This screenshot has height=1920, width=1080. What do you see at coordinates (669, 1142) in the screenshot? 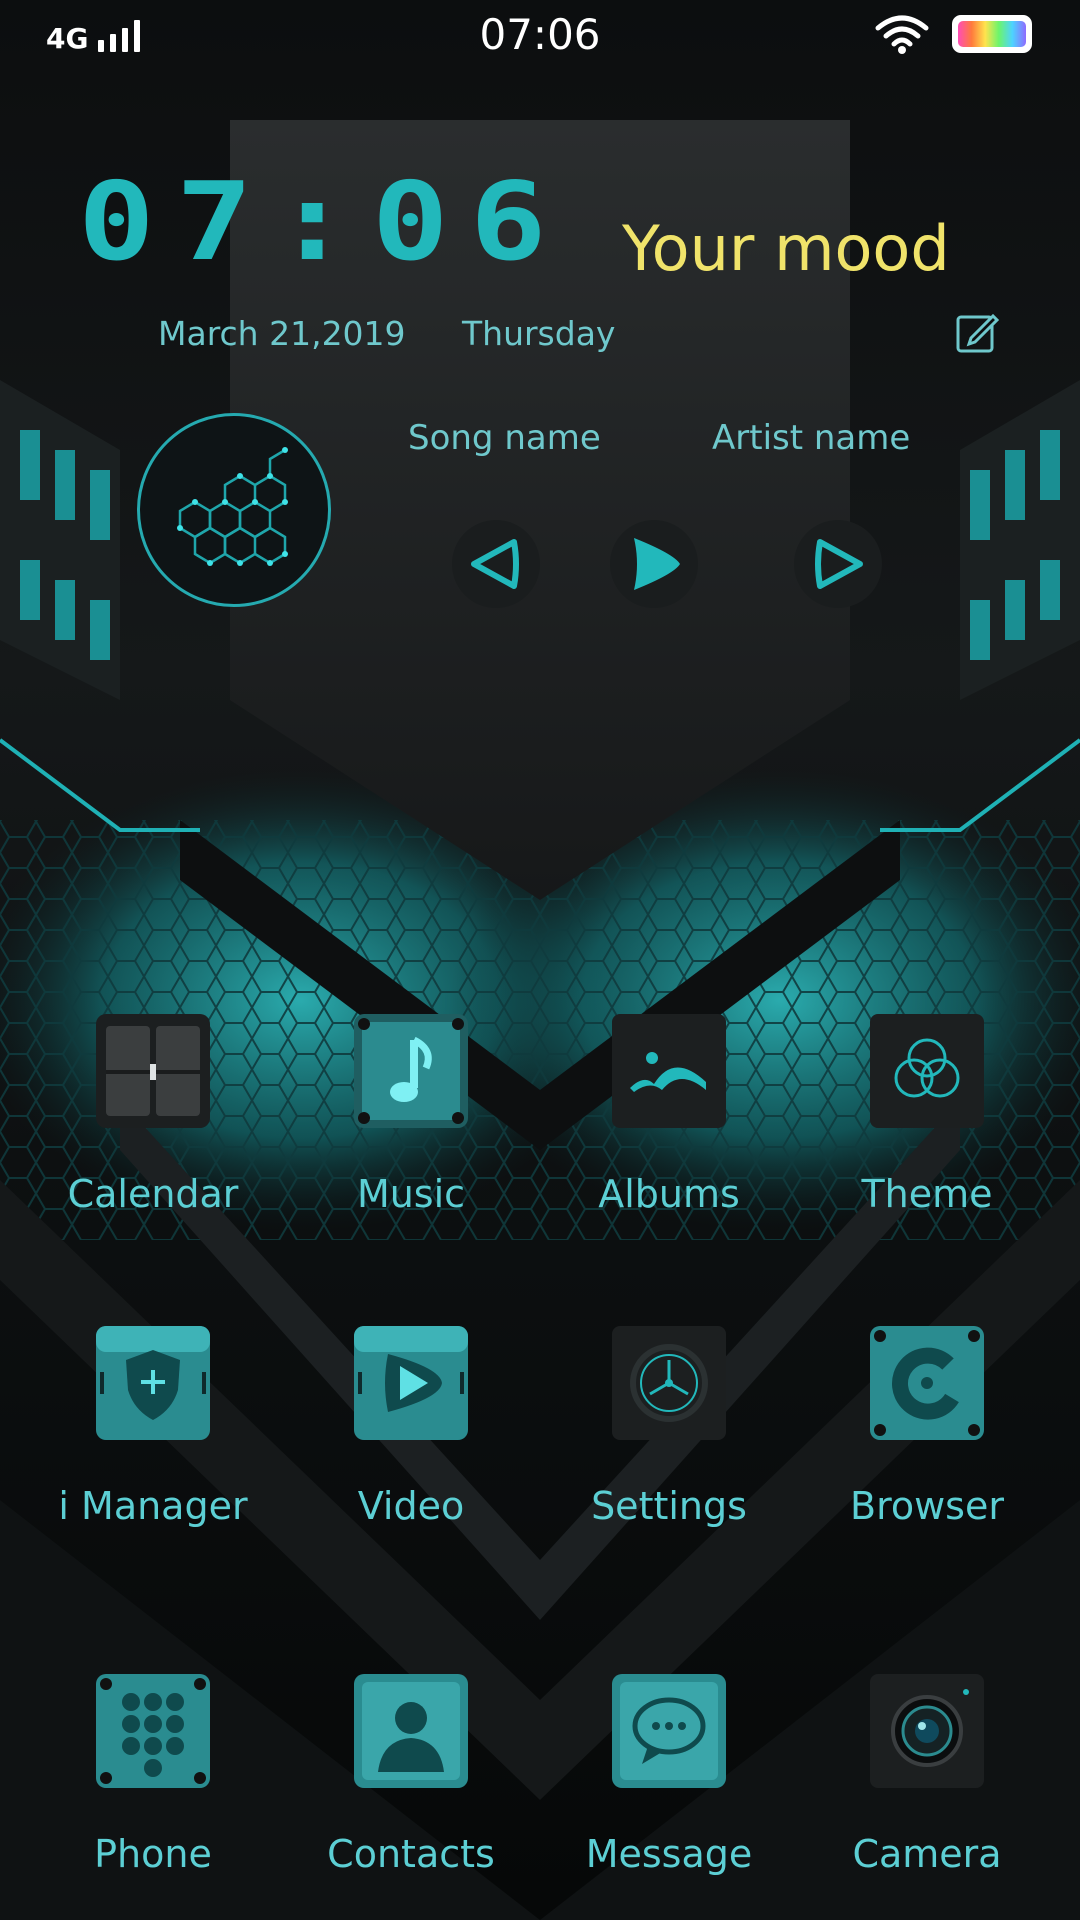
I see `app-albums: Albums` at bounding box center [669, 1142].